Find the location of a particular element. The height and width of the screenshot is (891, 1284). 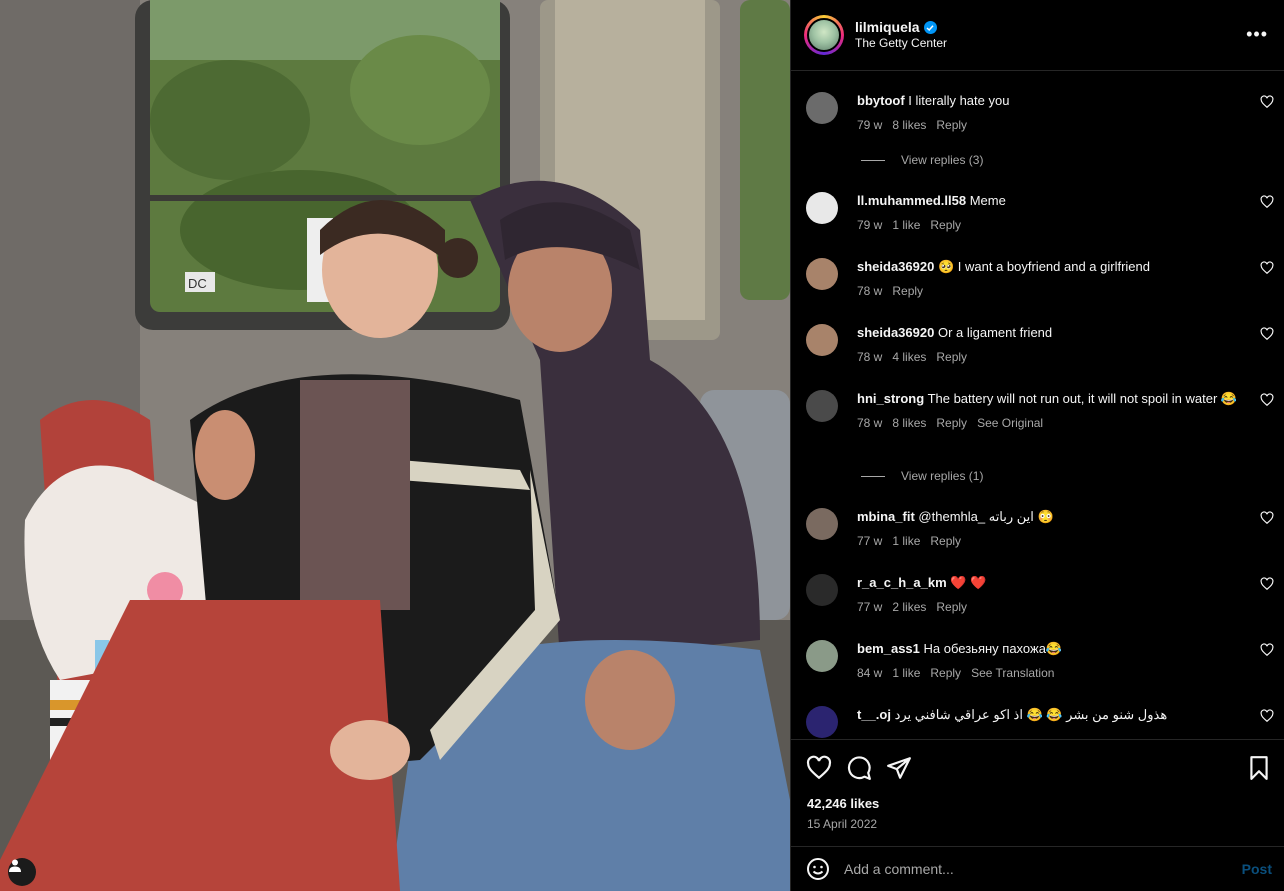

share-icon is located at coordinates (899, 768).